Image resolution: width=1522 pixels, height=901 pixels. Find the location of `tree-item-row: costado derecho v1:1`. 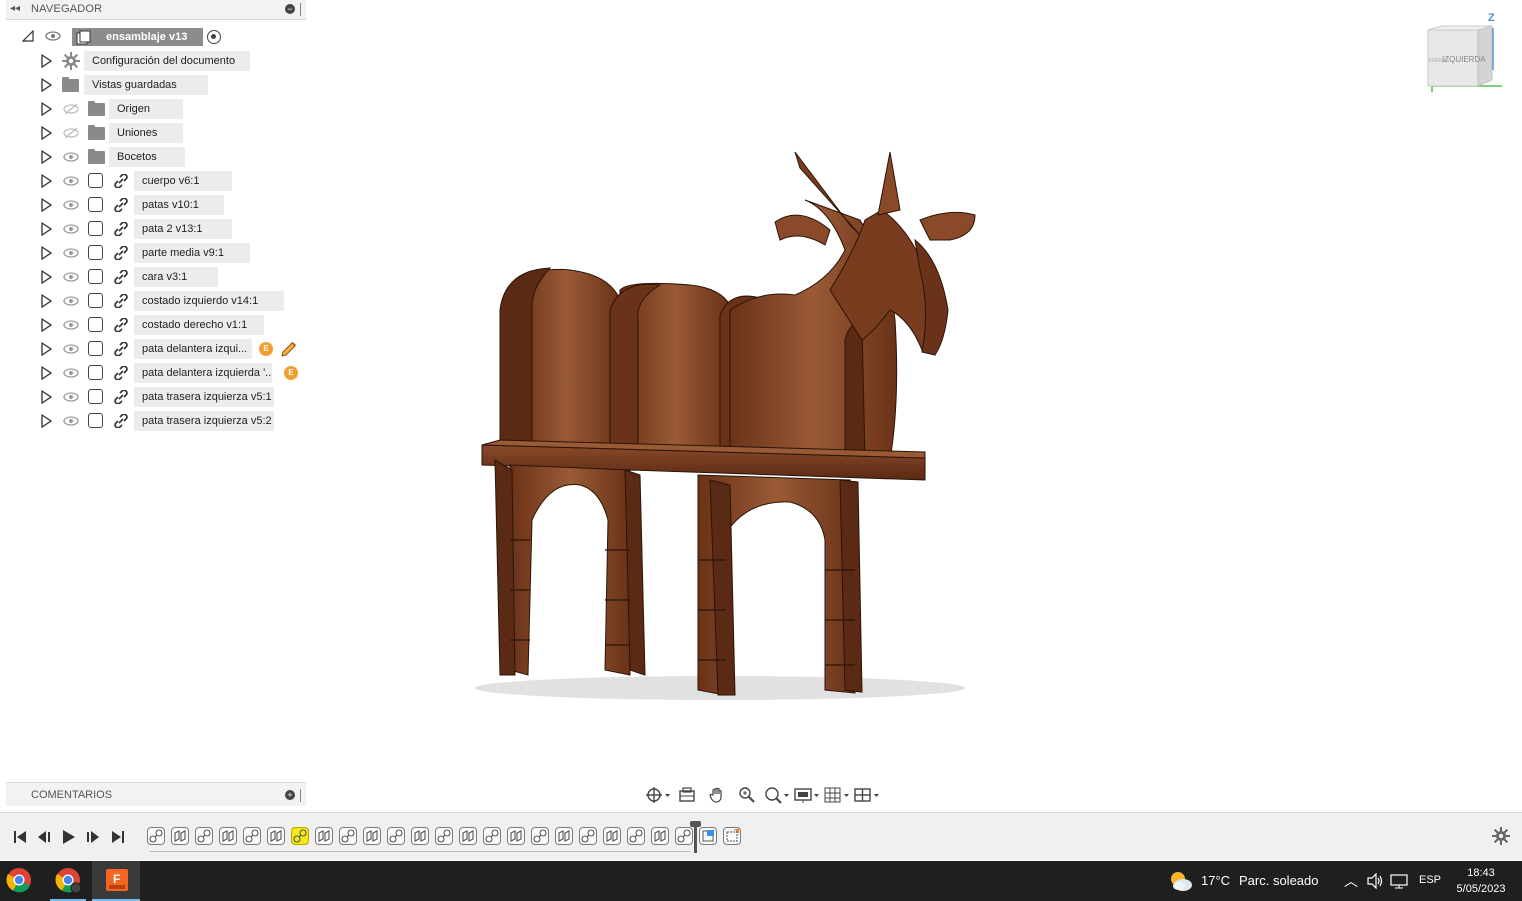

tree-item-row: costado derecho v1:1 is located at coordinates (156, 325).